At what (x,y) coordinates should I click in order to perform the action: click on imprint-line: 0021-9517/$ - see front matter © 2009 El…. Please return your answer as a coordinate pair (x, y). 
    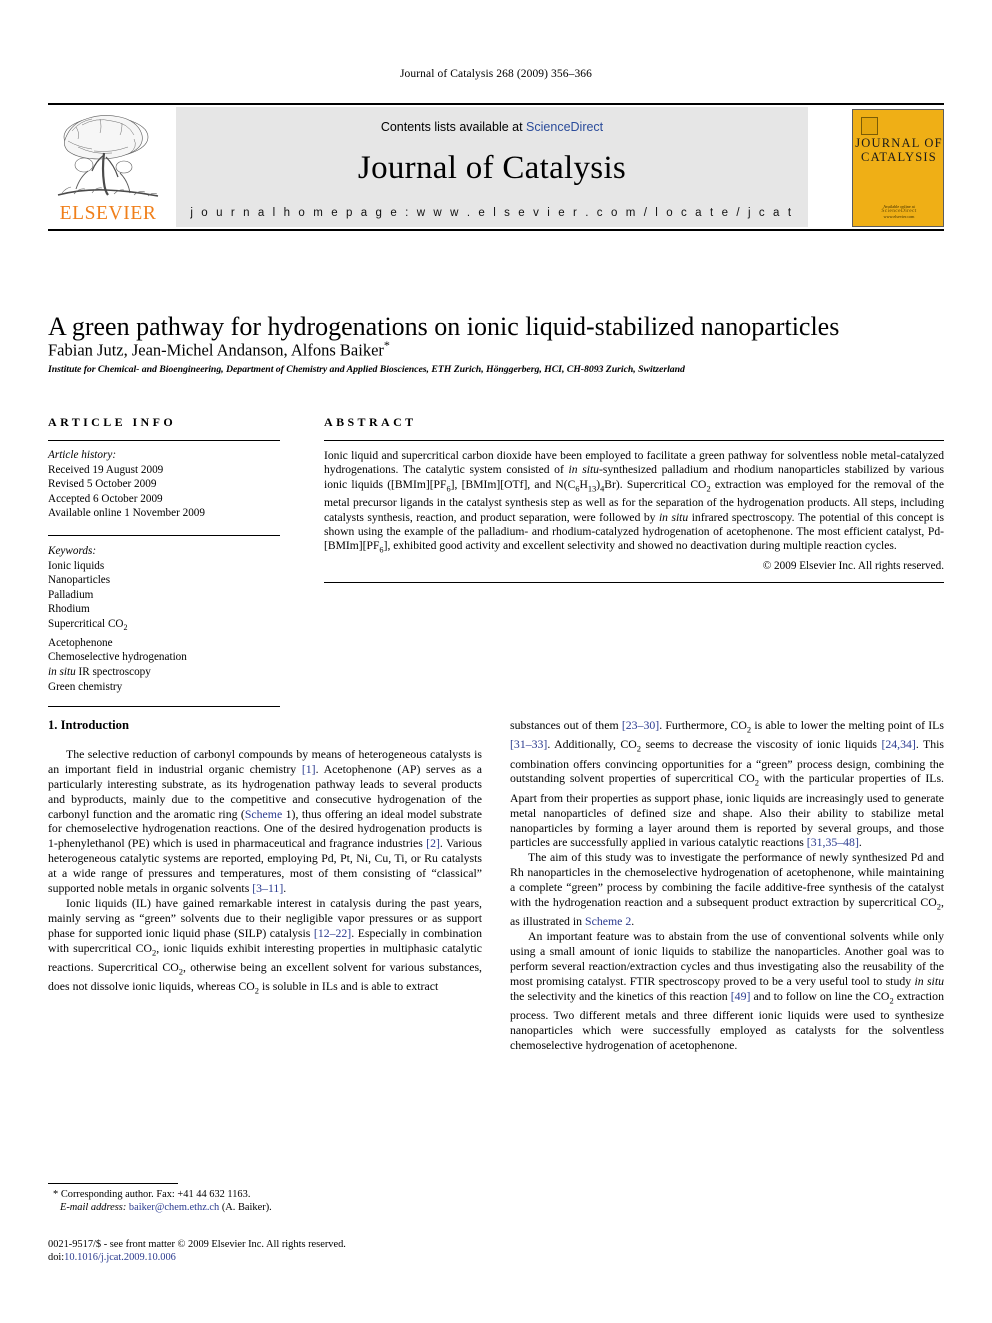
    Looking at the image, I should click on (197, 1244).